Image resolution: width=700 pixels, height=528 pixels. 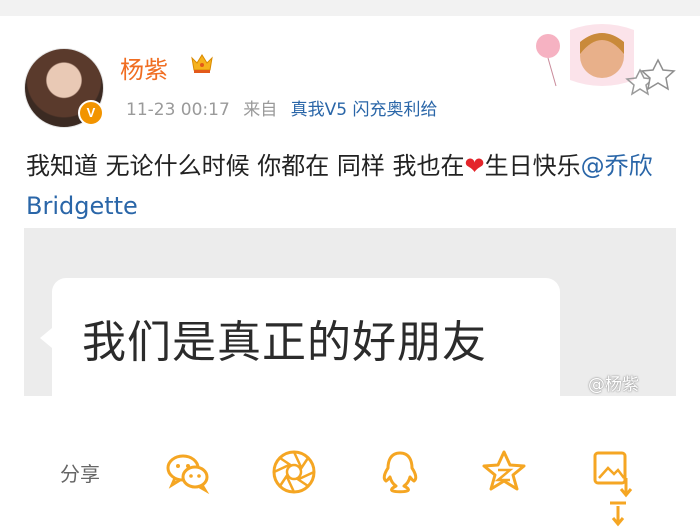 I want to click on heart-icon: ❤, so click(x=474, y=166).